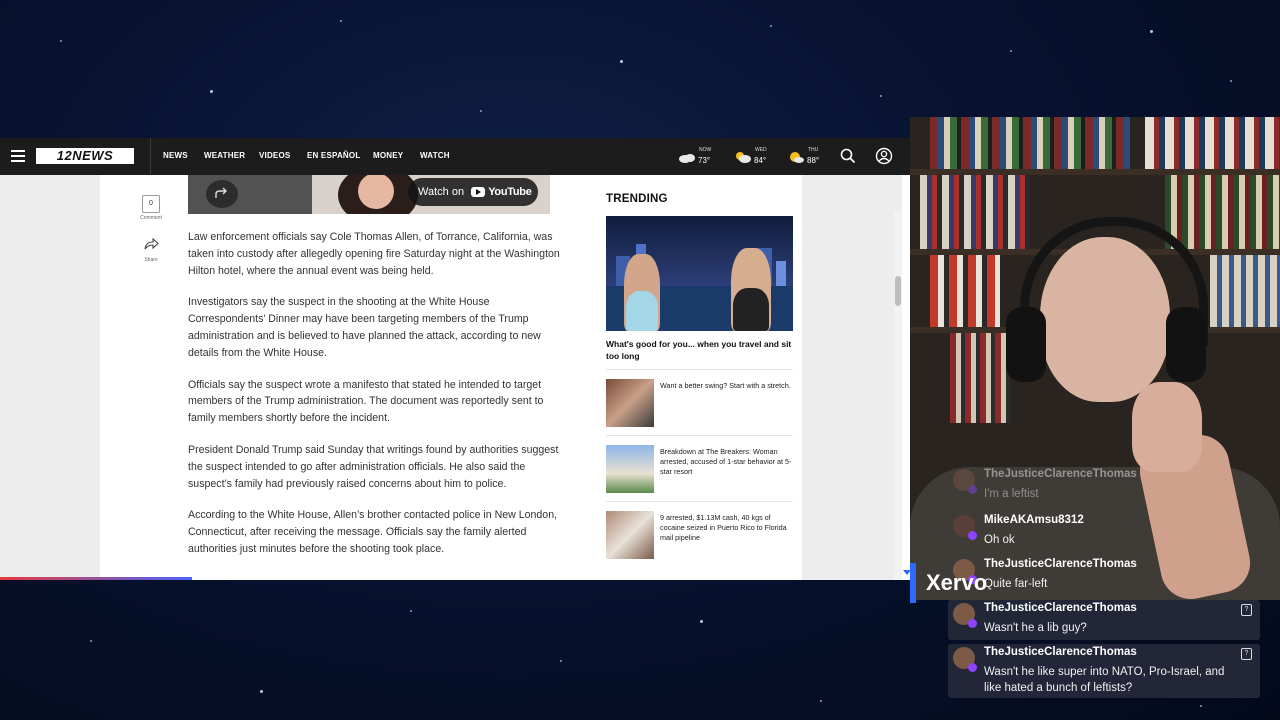  What do you see at coordinates (96, 578) in the screenshot?
I see `reading-progress-bar` at bounding box center [96, 578].